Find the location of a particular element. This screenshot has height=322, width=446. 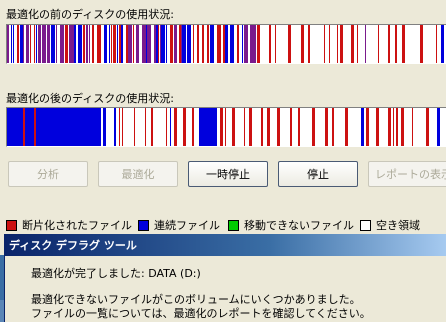

legend-fragmented-label: 断片化されたファイル is located at coordinates (77, 225).